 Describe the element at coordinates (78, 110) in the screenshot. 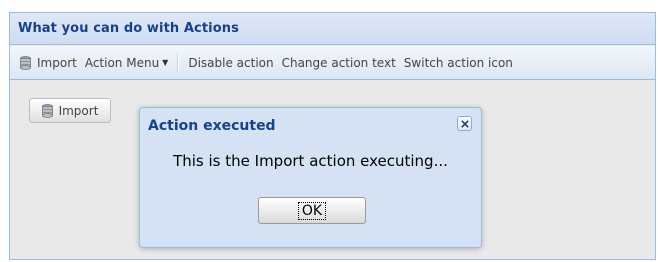

I see `import-button-label: Import` at that location.